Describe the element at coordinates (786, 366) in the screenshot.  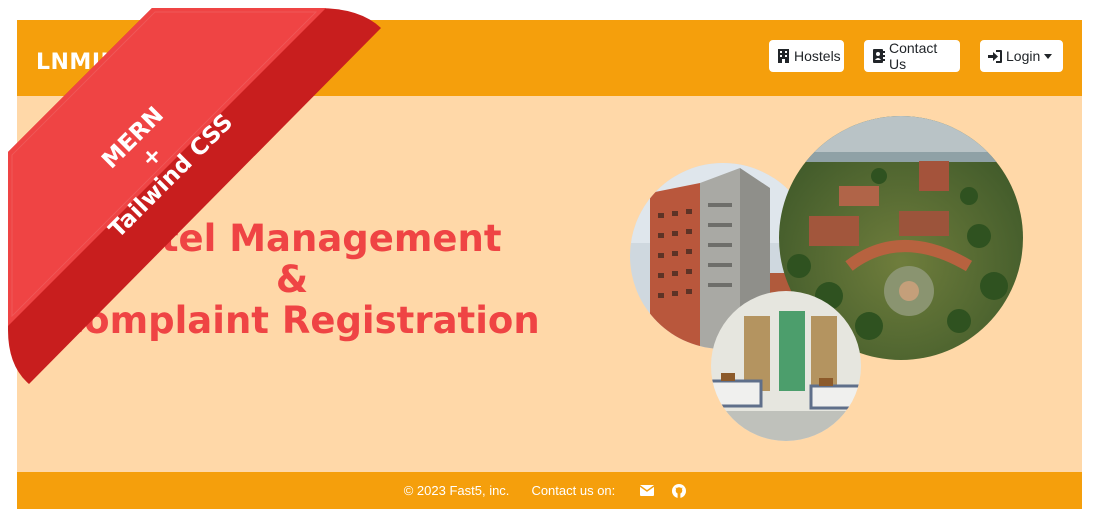
I see `hostel-room-photo` at that location.